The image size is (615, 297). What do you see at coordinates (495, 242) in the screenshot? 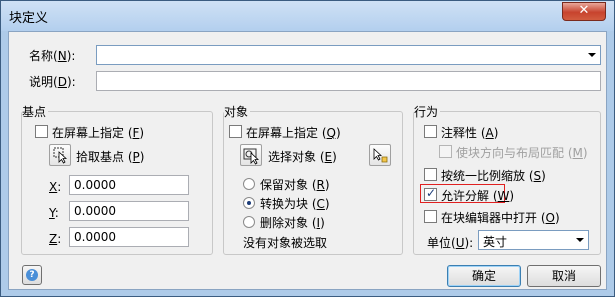
I see `unit-value: 英寸` at bounding box center [495, 242].